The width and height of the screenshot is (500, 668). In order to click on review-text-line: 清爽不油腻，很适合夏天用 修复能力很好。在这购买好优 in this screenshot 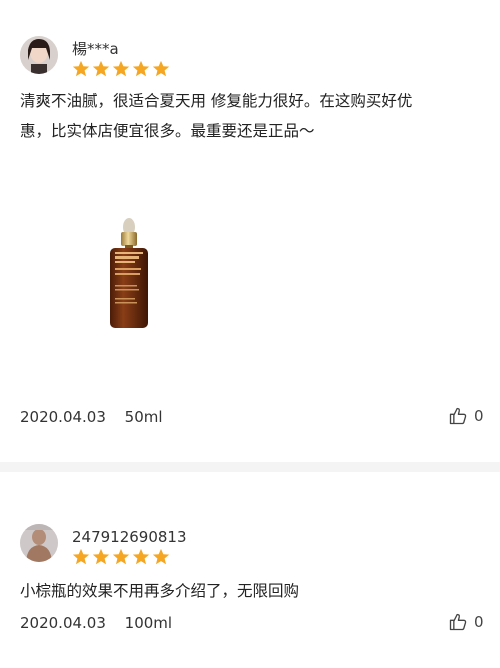, I will do `click(216, 101)`.